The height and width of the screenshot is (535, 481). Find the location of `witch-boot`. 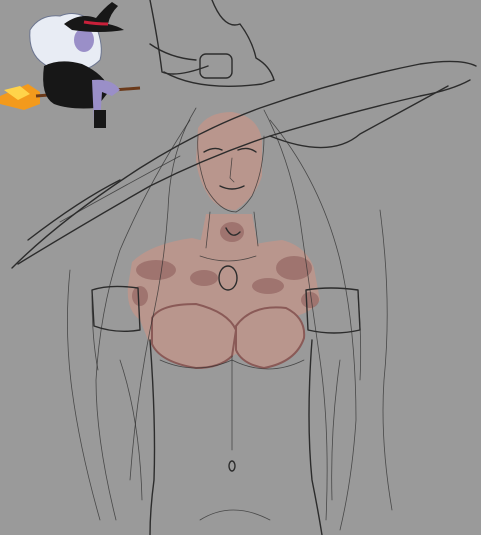

witch-boot is located at coordinates (100, 119).